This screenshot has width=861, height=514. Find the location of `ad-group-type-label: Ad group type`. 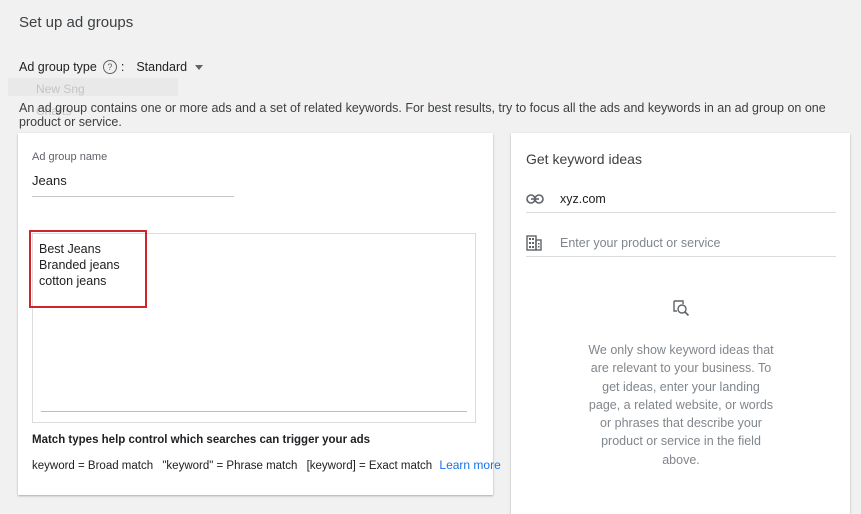

ad-group-type-label: Ad group type is located at coordinates (58, 67).